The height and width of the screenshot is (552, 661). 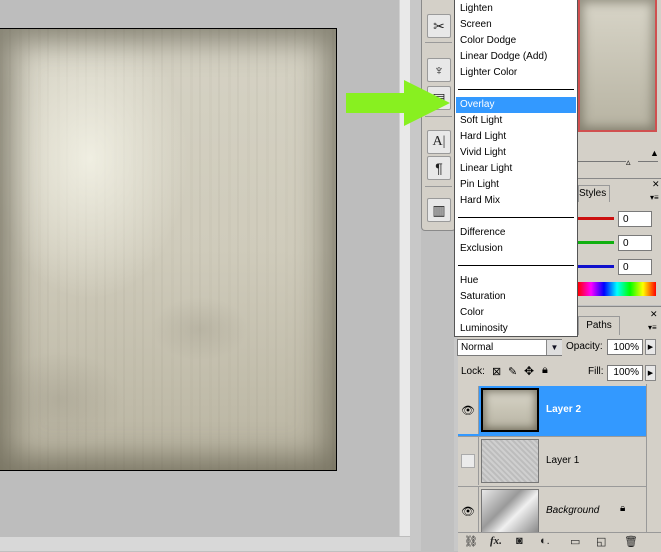 I want to click on zoom-in-mountain-icon: ▲, so click(x=654, y=153).